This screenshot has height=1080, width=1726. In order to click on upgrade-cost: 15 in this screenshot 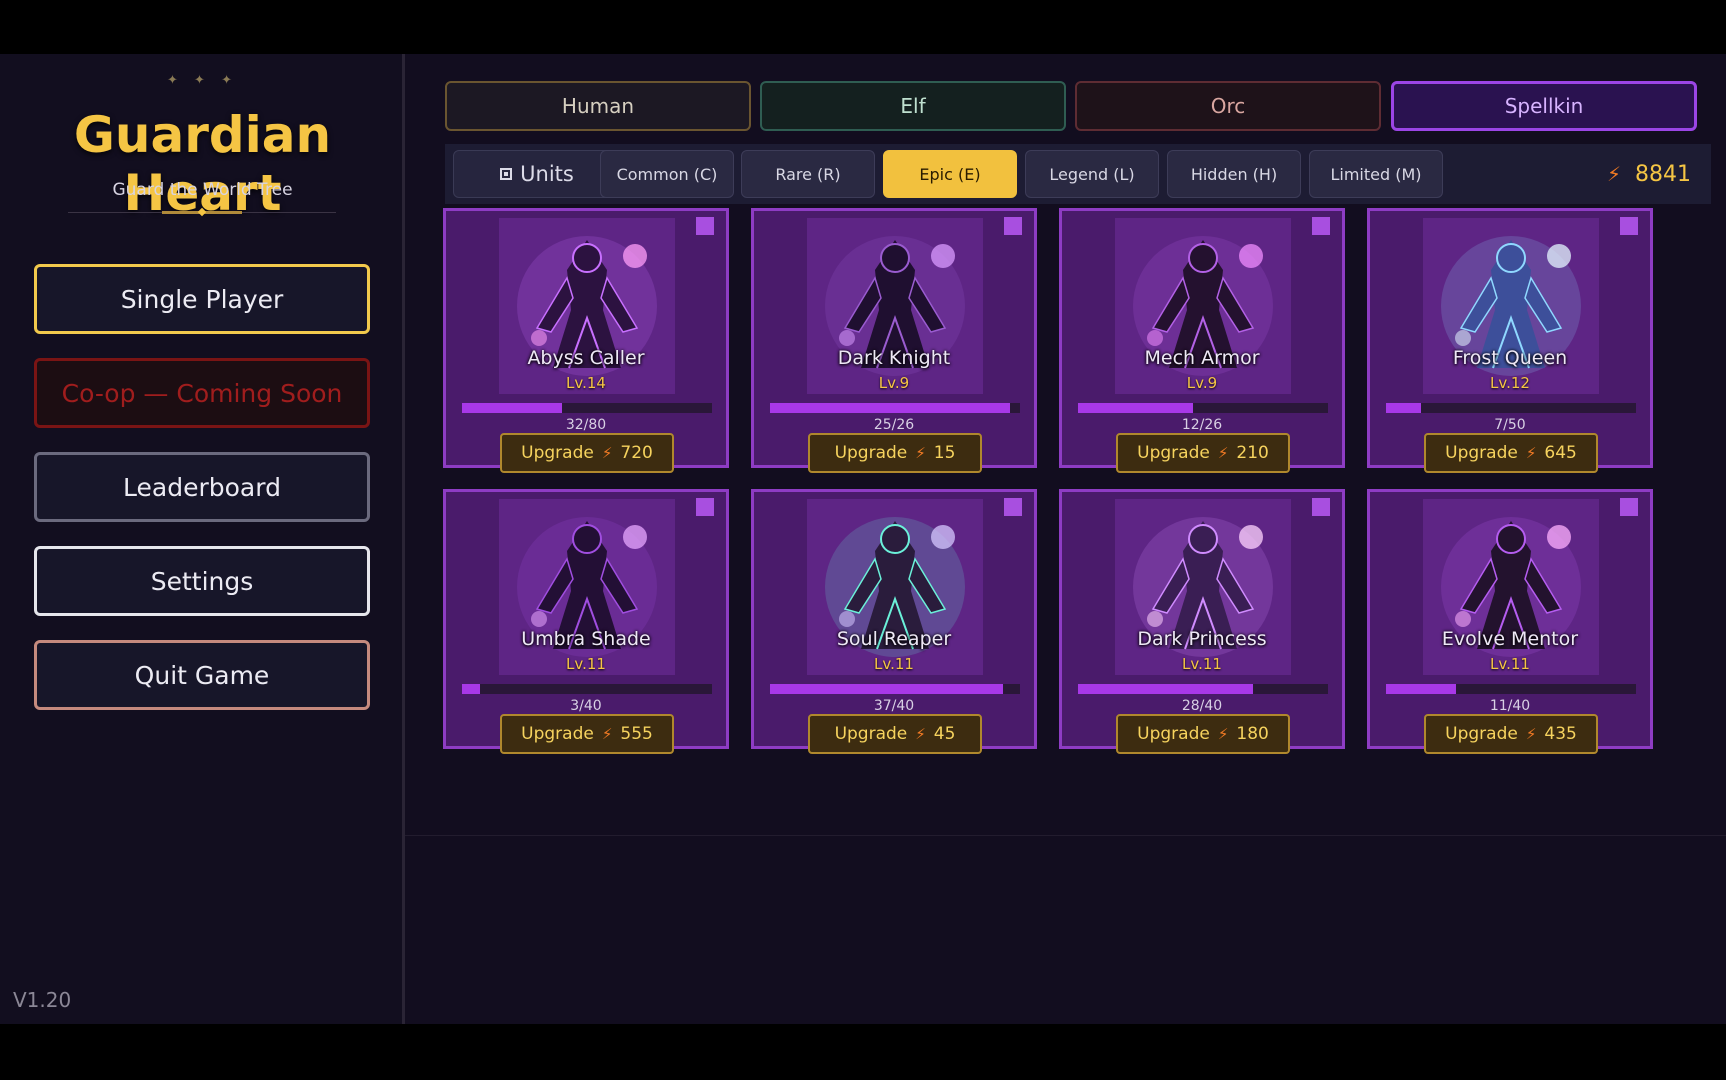, I will do `click(944, 453)`.